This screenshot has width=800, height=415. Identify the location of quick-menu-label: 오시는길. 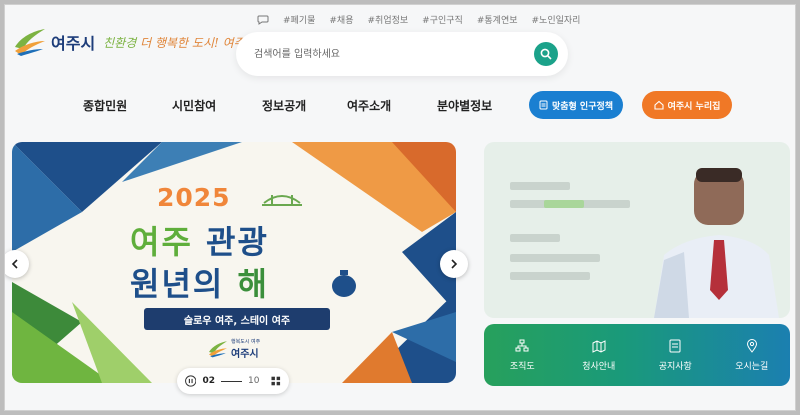
(752, 366).